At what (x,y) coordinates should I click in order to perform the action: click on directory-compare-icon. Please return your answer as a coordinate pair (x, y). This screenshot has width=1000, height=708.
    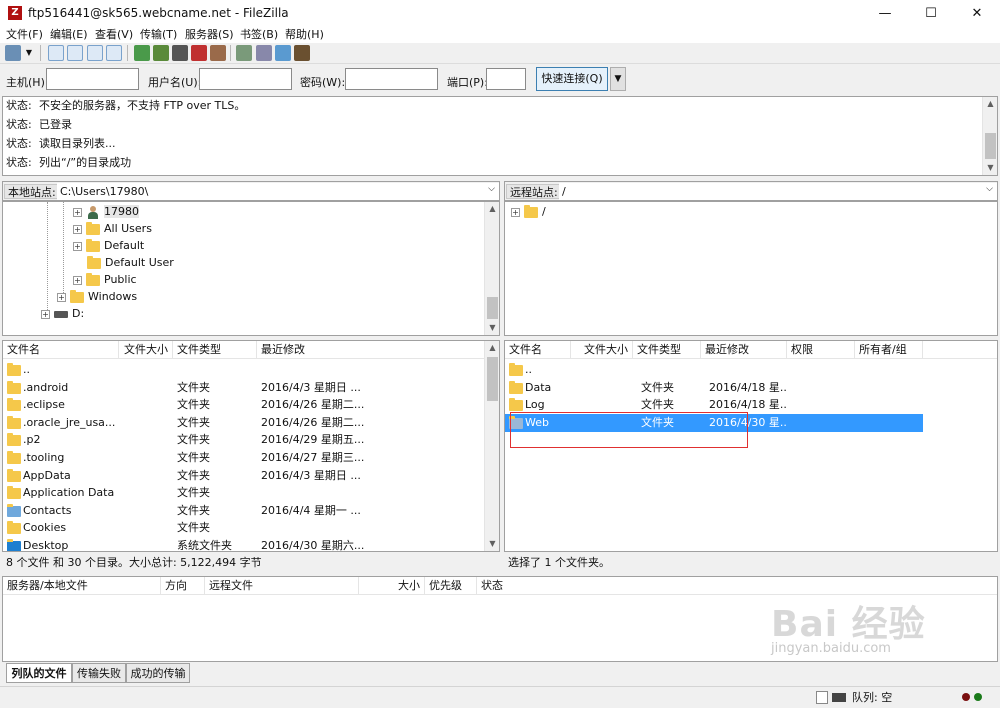
    Looking at the image, I should click on (264, 53).